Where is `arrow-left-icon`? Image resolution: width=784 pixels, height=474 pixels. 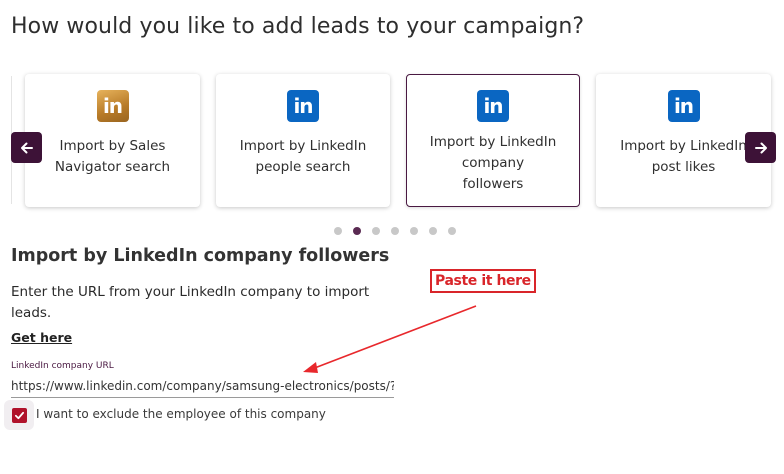 arrow-left-icon is located at coordinates (26, 147).